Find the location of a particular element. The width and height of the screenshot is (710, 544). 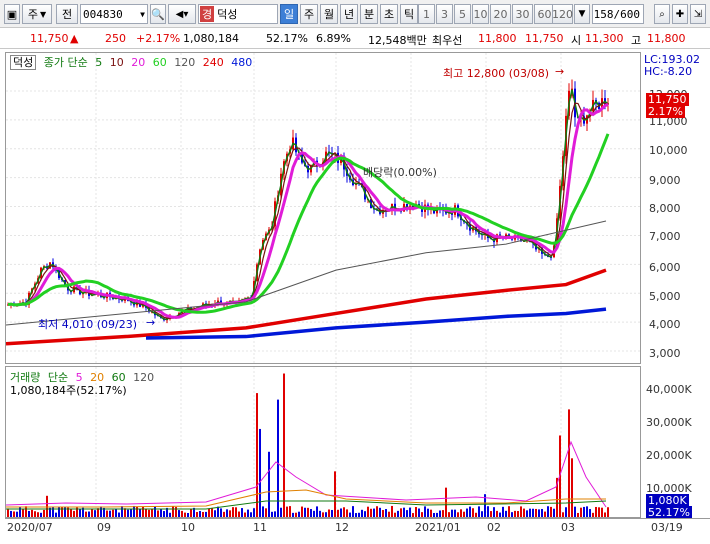

current-price: 11,750 is located at coordinates (49, 38).